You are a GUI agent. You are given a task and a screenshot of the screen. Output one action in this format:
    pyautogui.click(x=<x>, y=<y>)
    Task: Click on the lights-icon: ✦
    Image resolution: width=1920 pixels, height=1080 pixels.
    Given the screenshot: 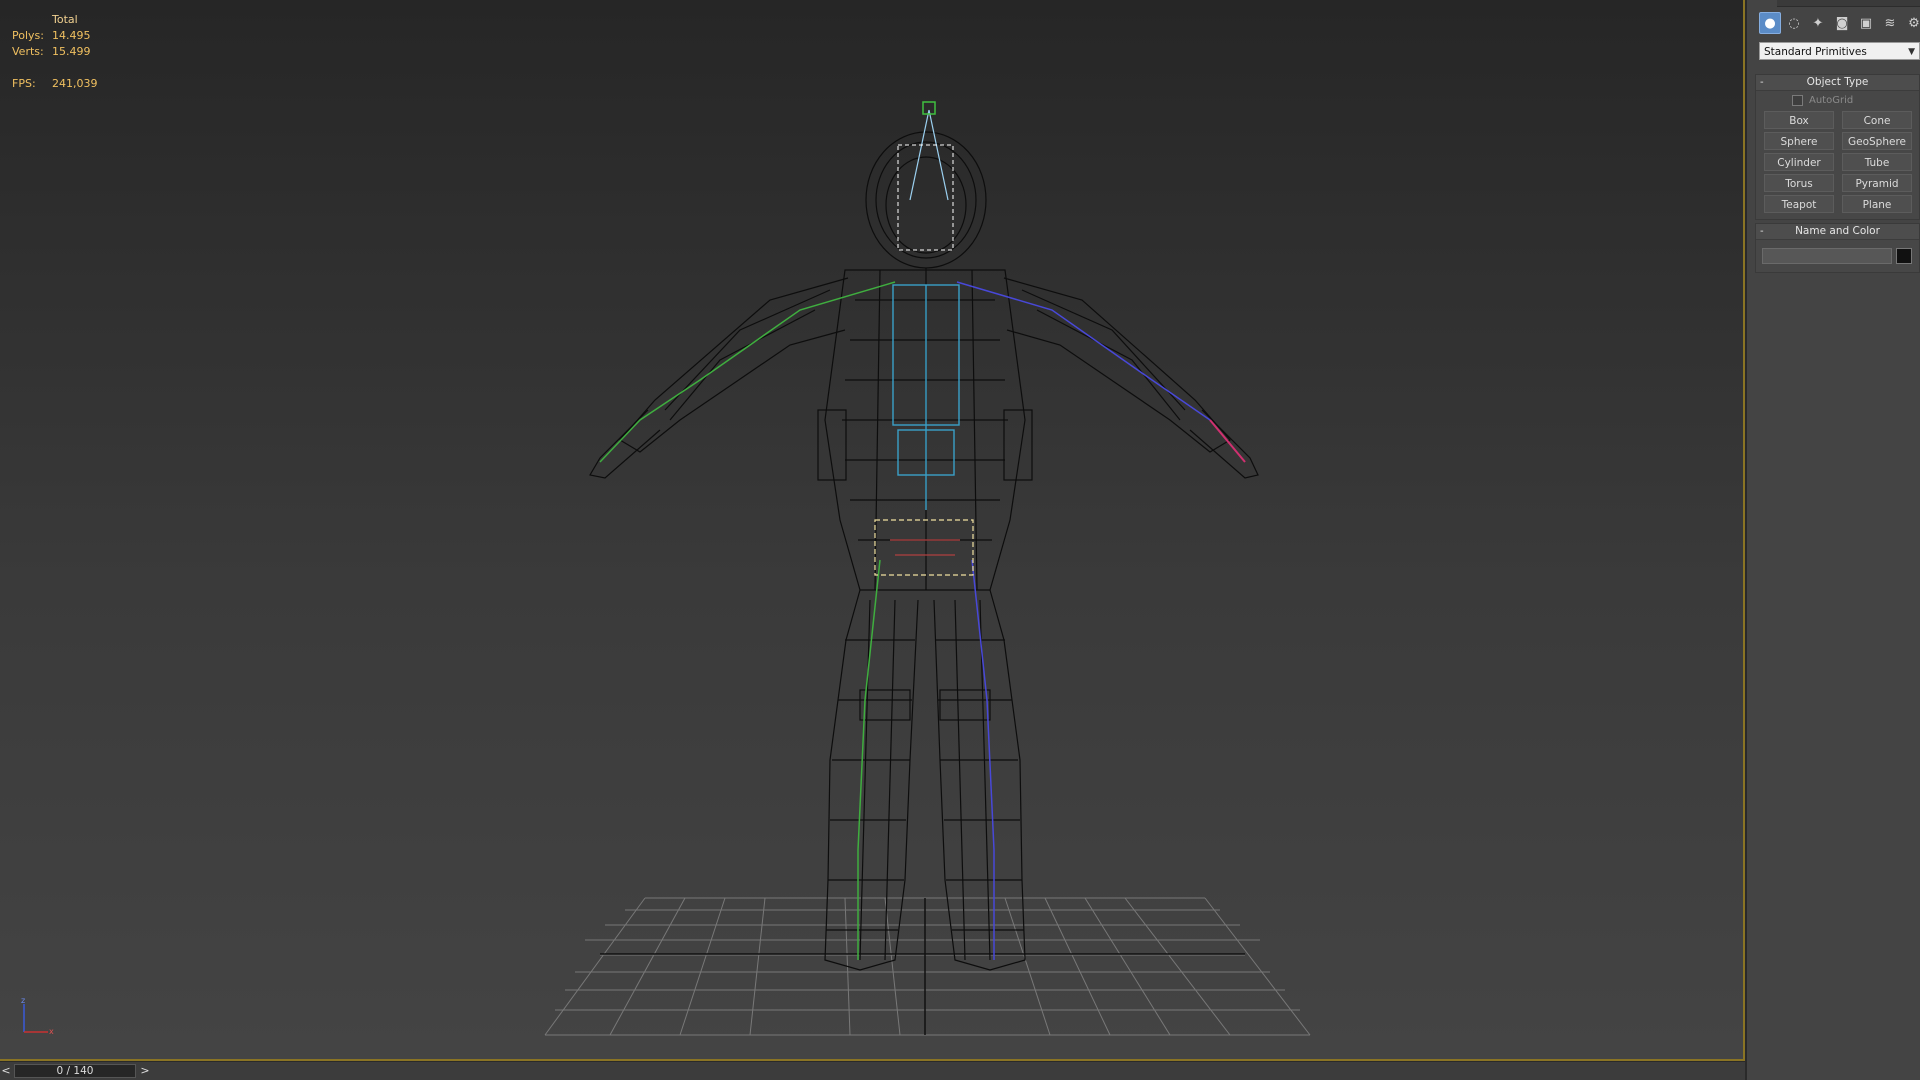 What is the action you would take?
    pyautogui.click(x=1818, y=23)
    